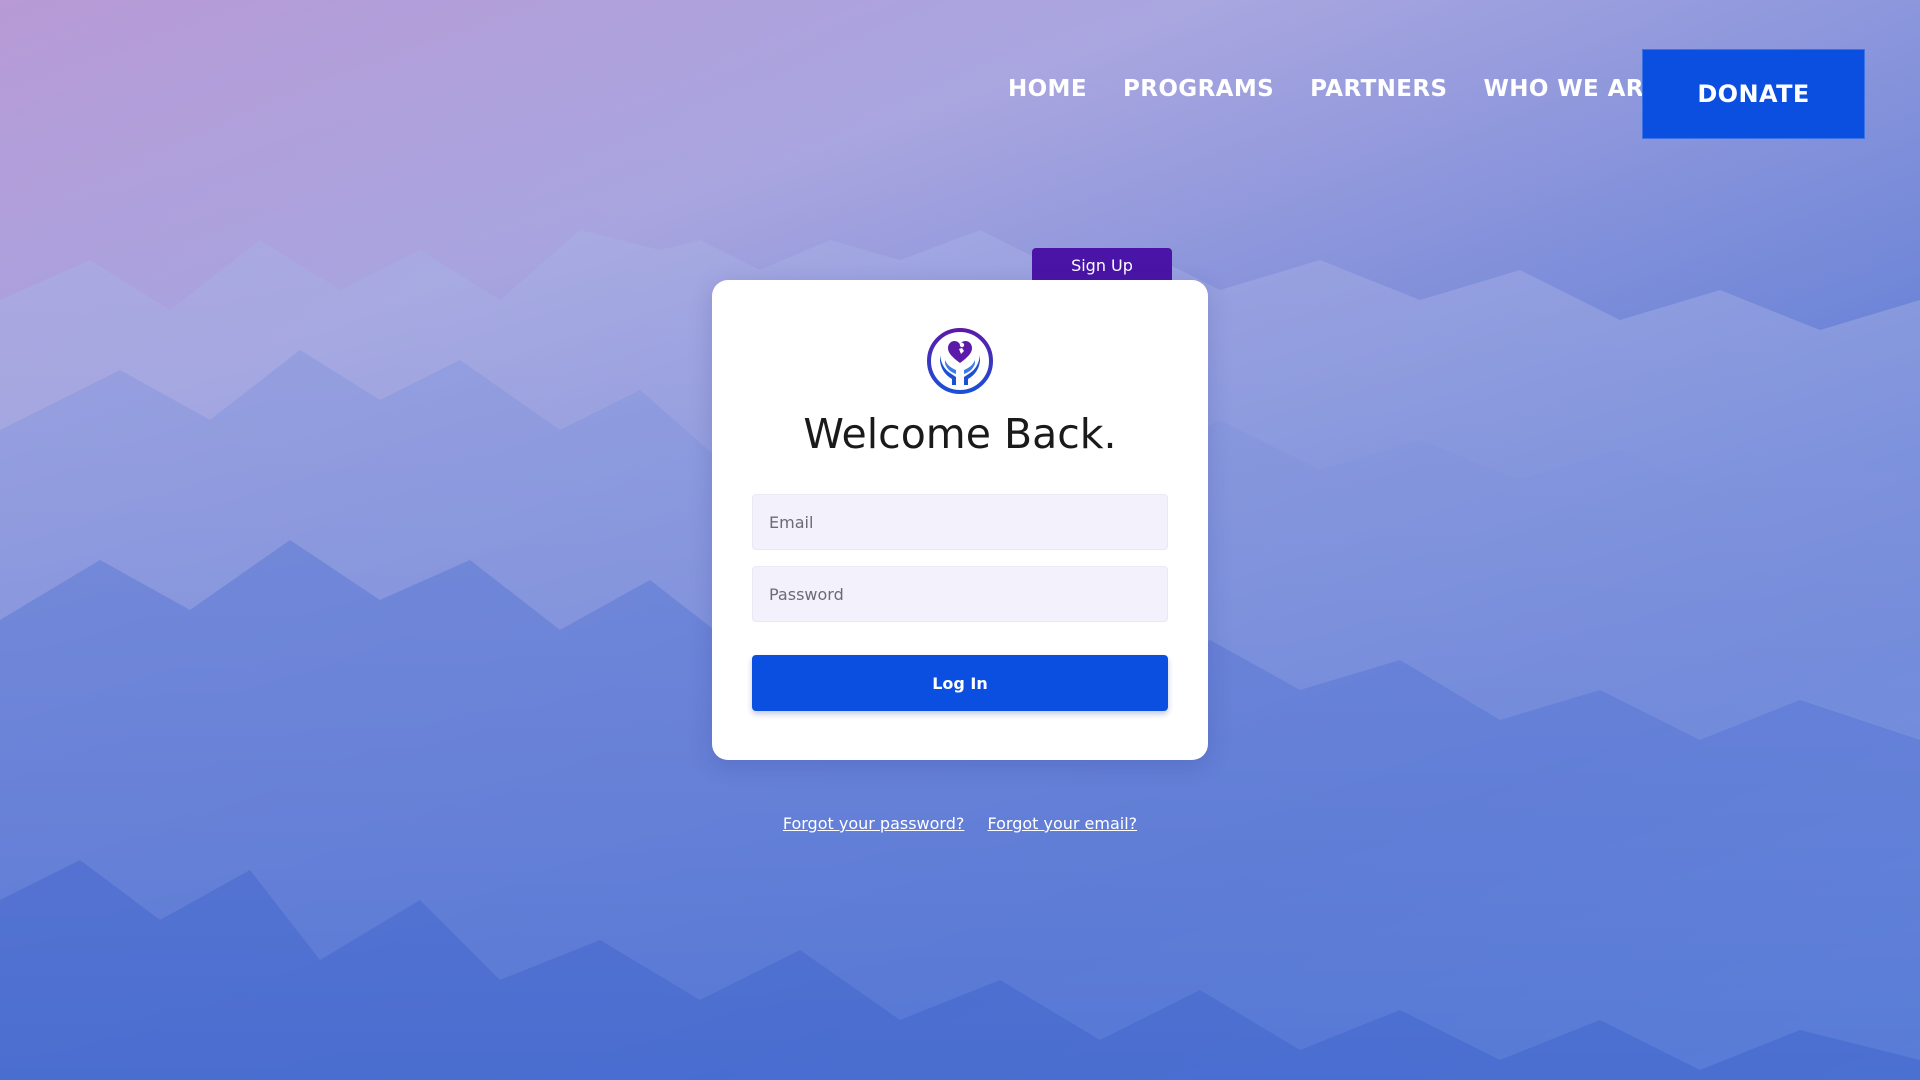 The height and width of the screenshot is (1080, 1920). What do you see at coordinates (960, 594) in the screenshot?
I see `password-field` at bounding box center [960, 594].